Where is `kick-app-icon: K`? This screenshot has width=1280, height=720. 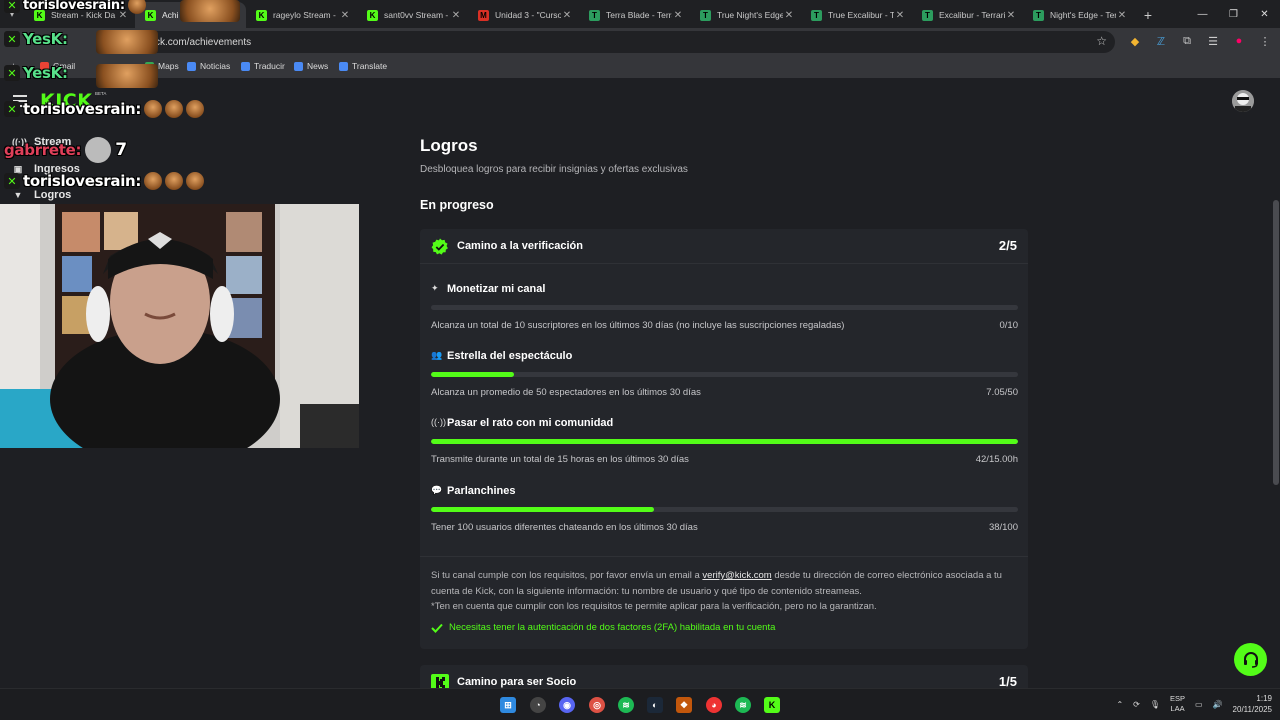
kick-app-icon: K is located at coordinates (772, 705).